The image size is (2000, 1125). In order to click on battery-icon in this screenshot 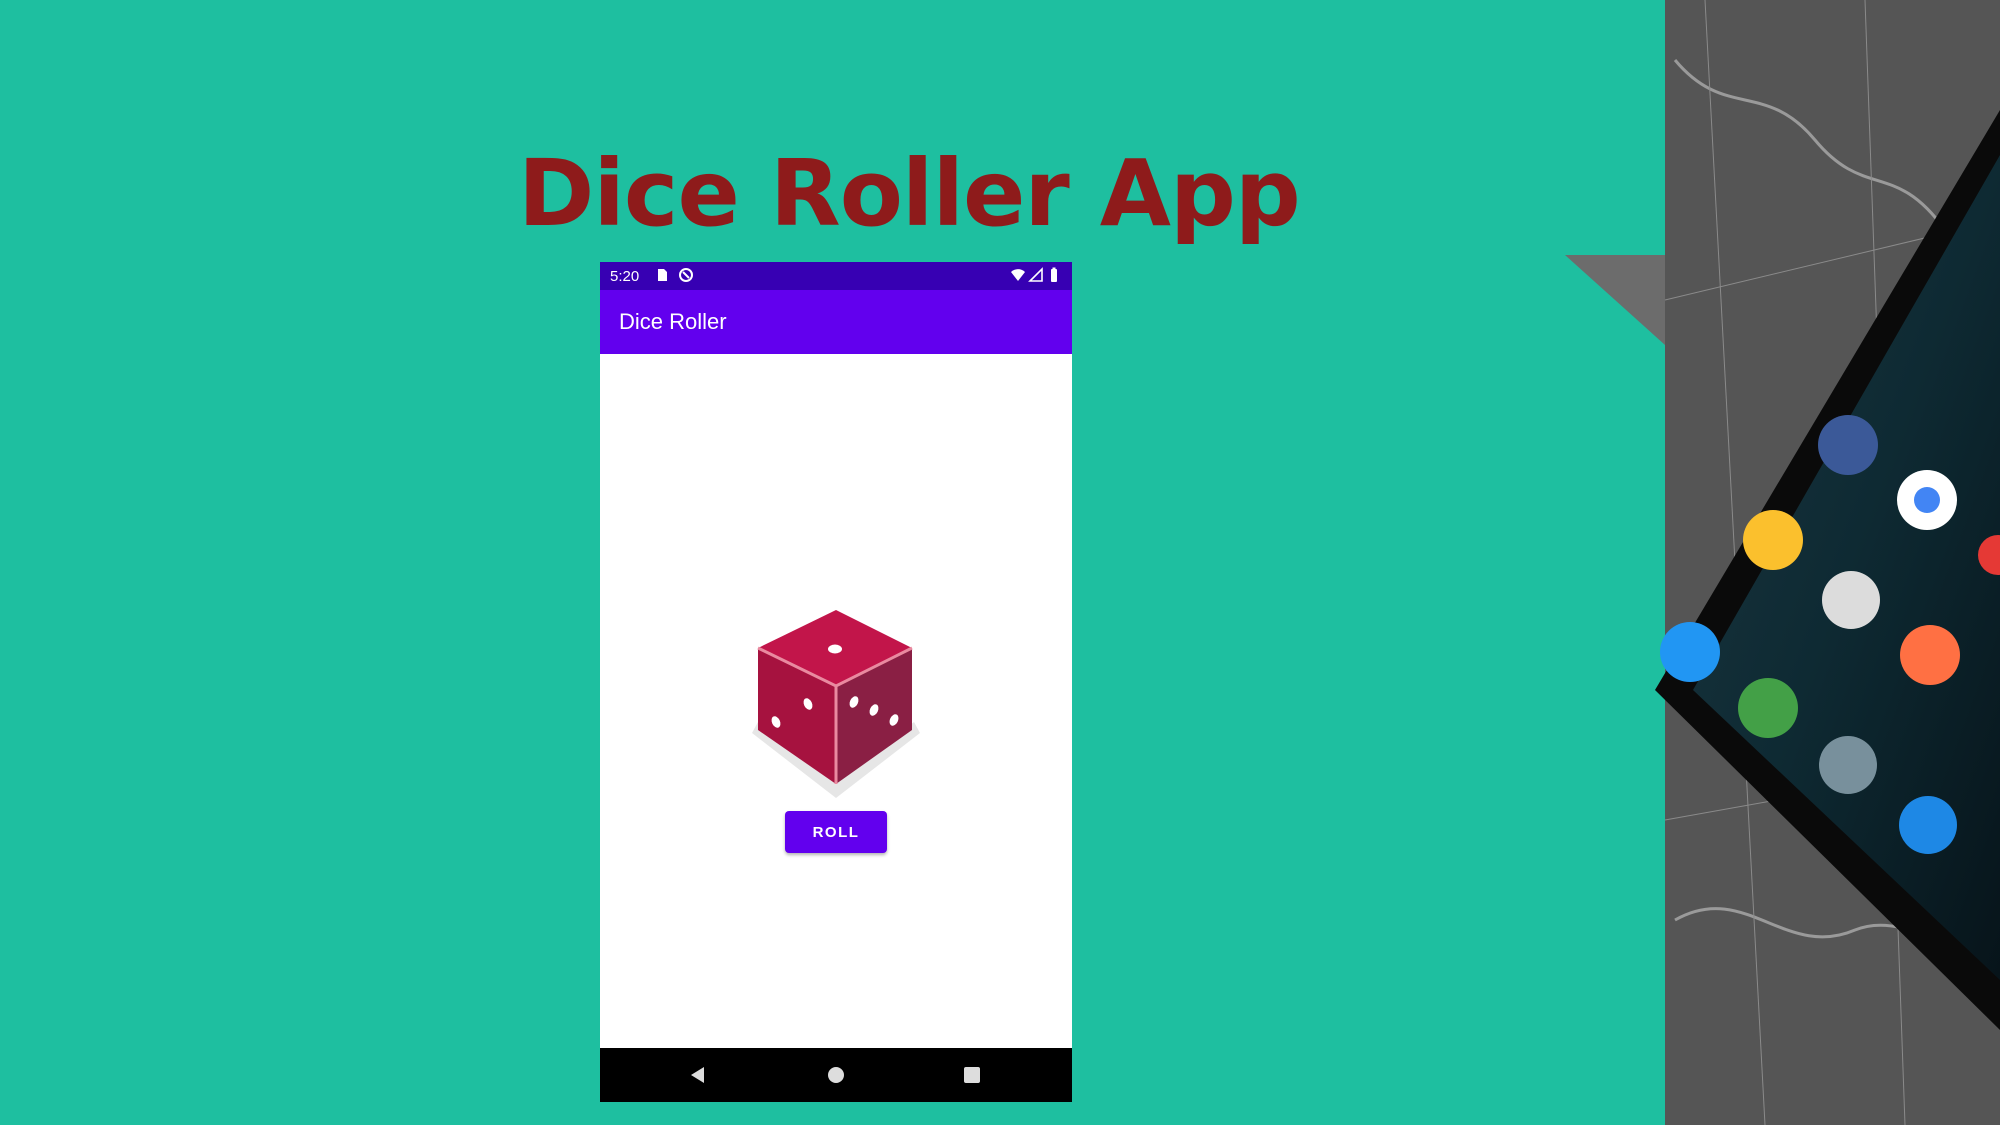, I will do `click(1054, 274)`.